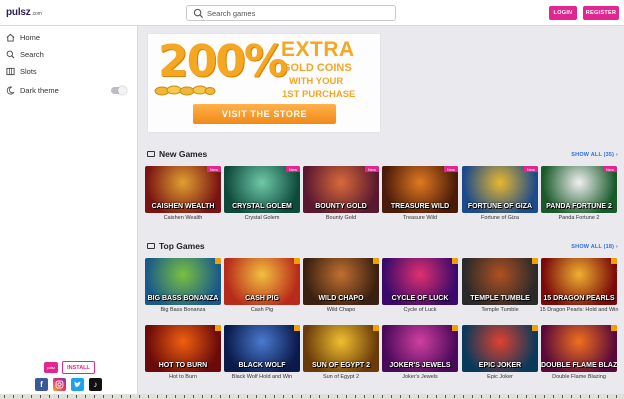 Image resolution: width=624 pixels, height=399 pixels. What do you see at coordinates (579, 189) in the screenshot?
I see `game-tile: PANDA FORTUNE 2 New` at bounding box center [579, 189].